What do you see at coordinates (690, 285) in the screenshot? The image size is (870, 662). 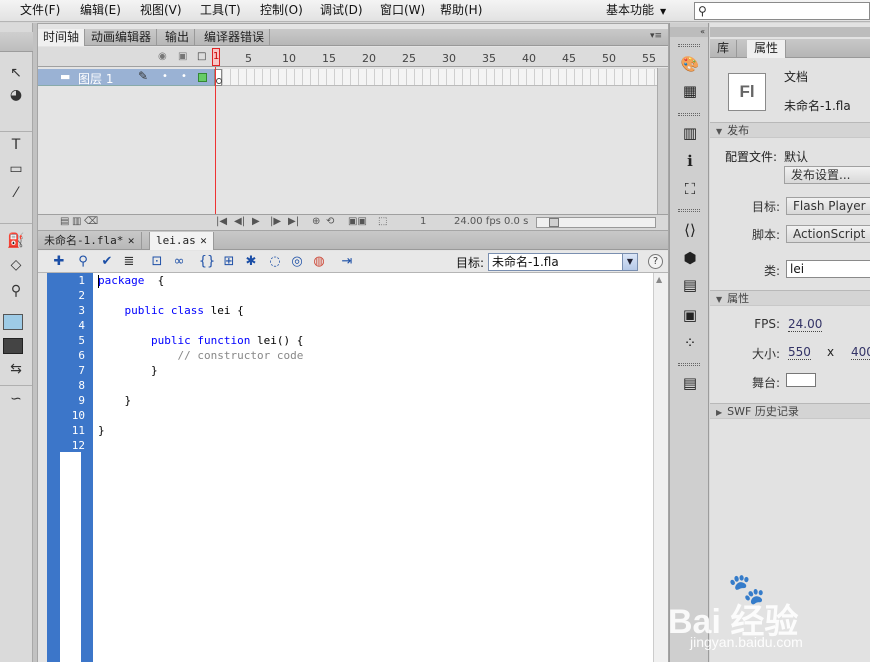 I see `motion-presets-icon: ▤` at bounding box center [690, 285].